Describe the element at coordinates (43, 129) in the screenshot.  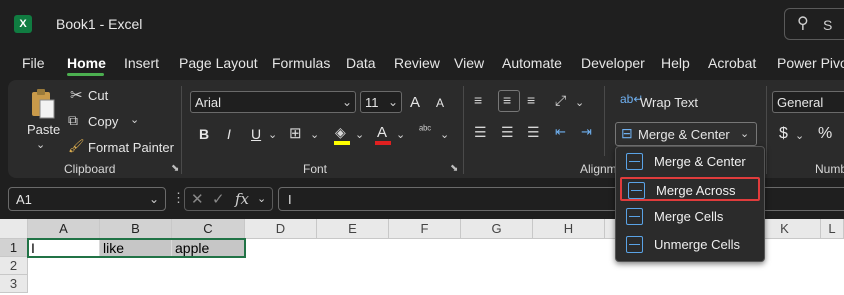
I see `paste-button: Paste` at that location.